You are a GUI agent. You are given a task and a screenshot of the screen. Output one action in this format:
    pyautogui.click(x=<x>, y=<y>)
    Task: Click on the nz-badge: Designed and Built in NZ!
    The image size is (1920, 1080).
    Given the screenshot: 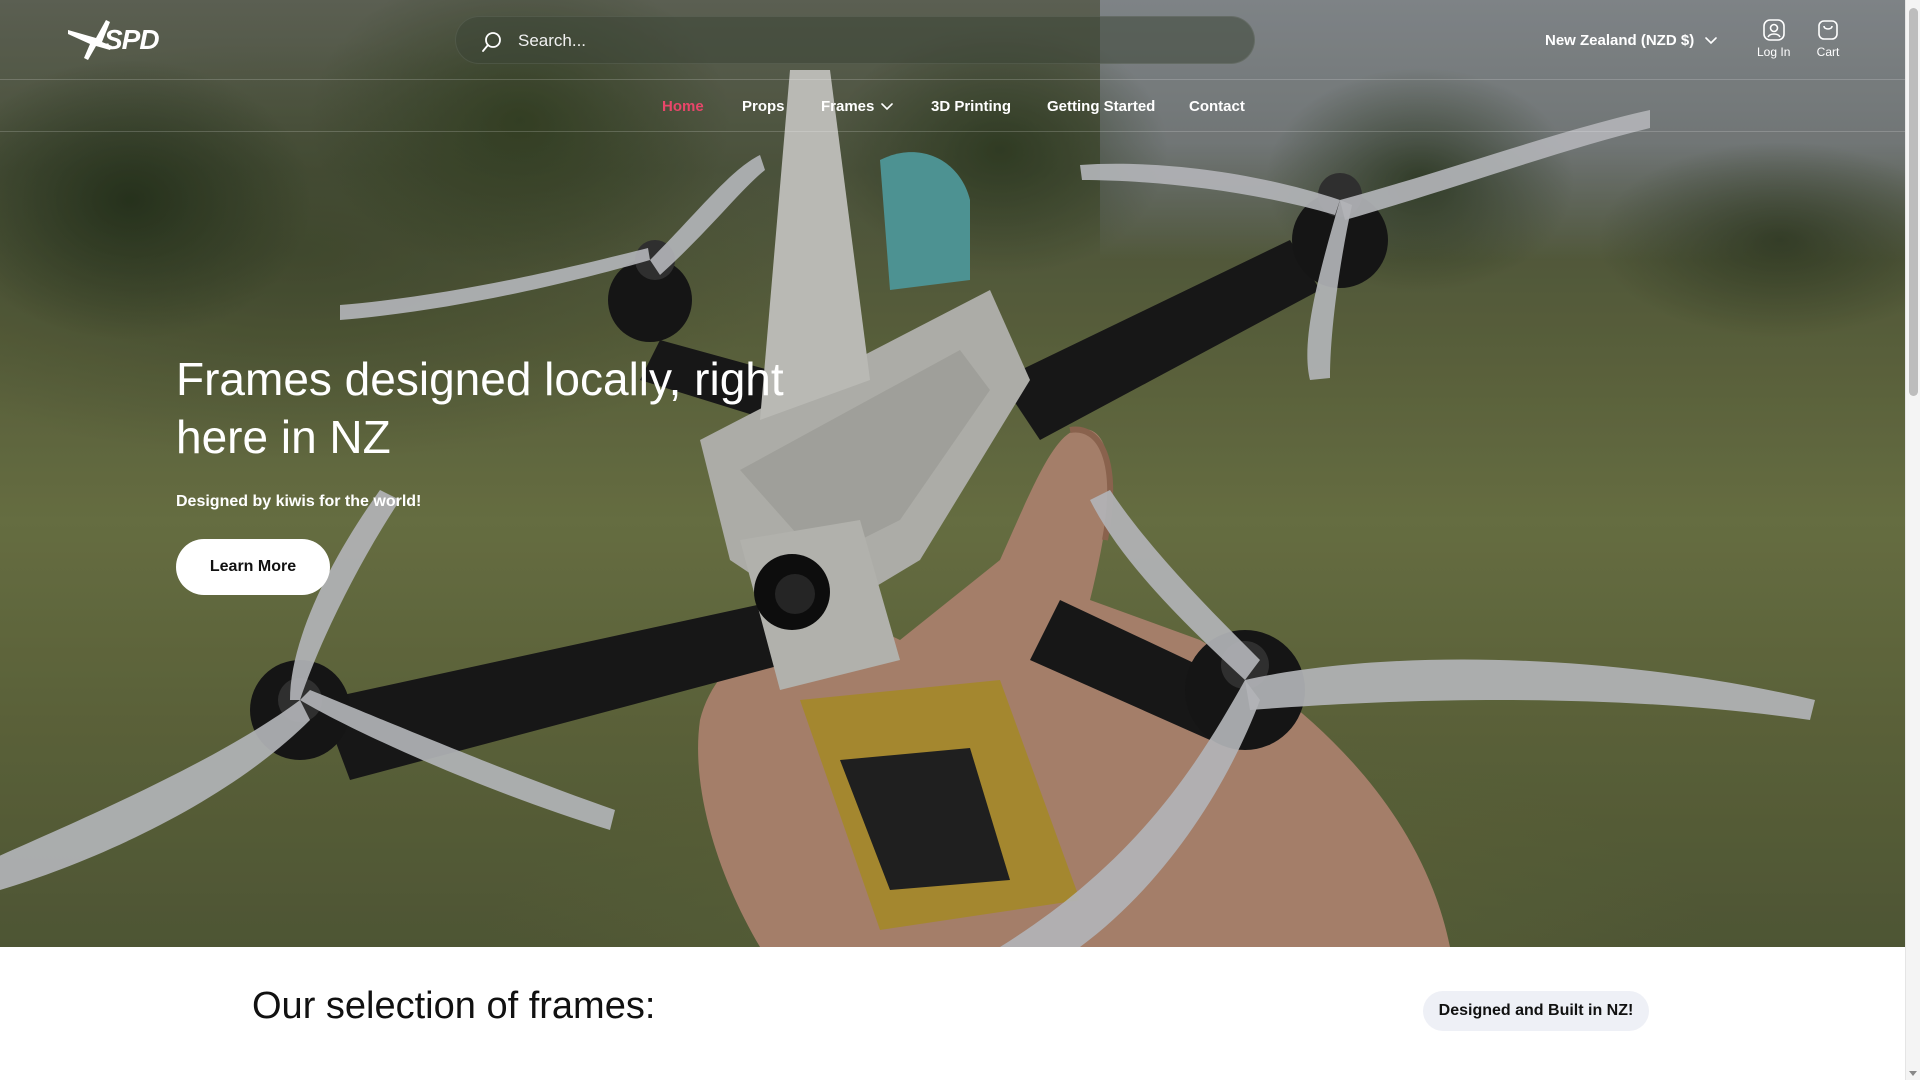 What is the action you would take?
    pyautogui.click(x=1536, y=1011)
    